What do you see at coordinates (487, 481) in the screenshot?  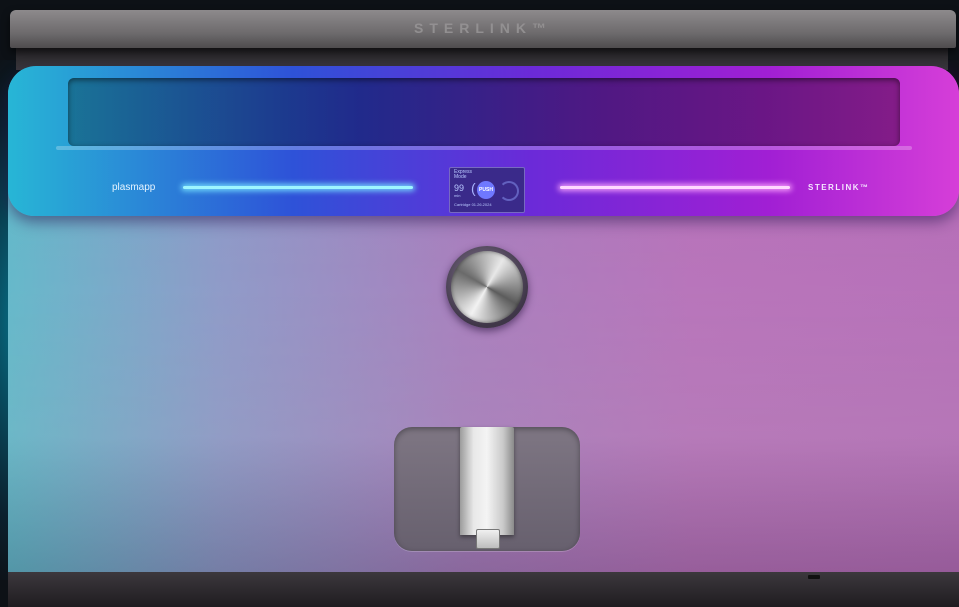 I see `door-handle` at bounding box center [487, 481].